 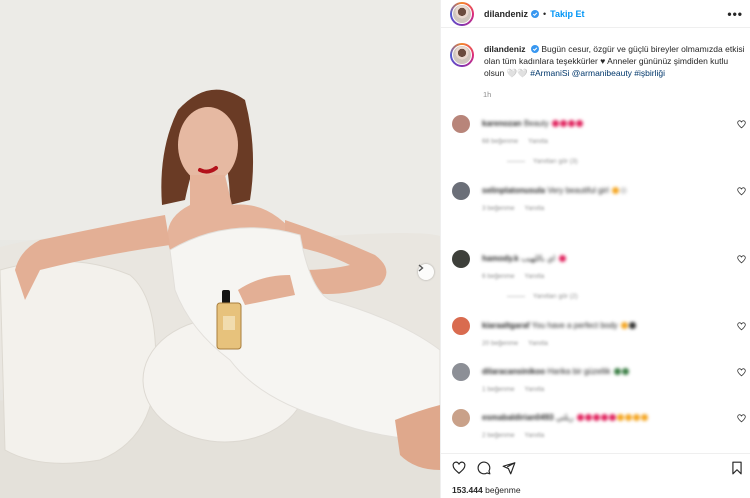 I want to click on view-replies-button: Yanıtları gör (3), so click(x=542, y=161).